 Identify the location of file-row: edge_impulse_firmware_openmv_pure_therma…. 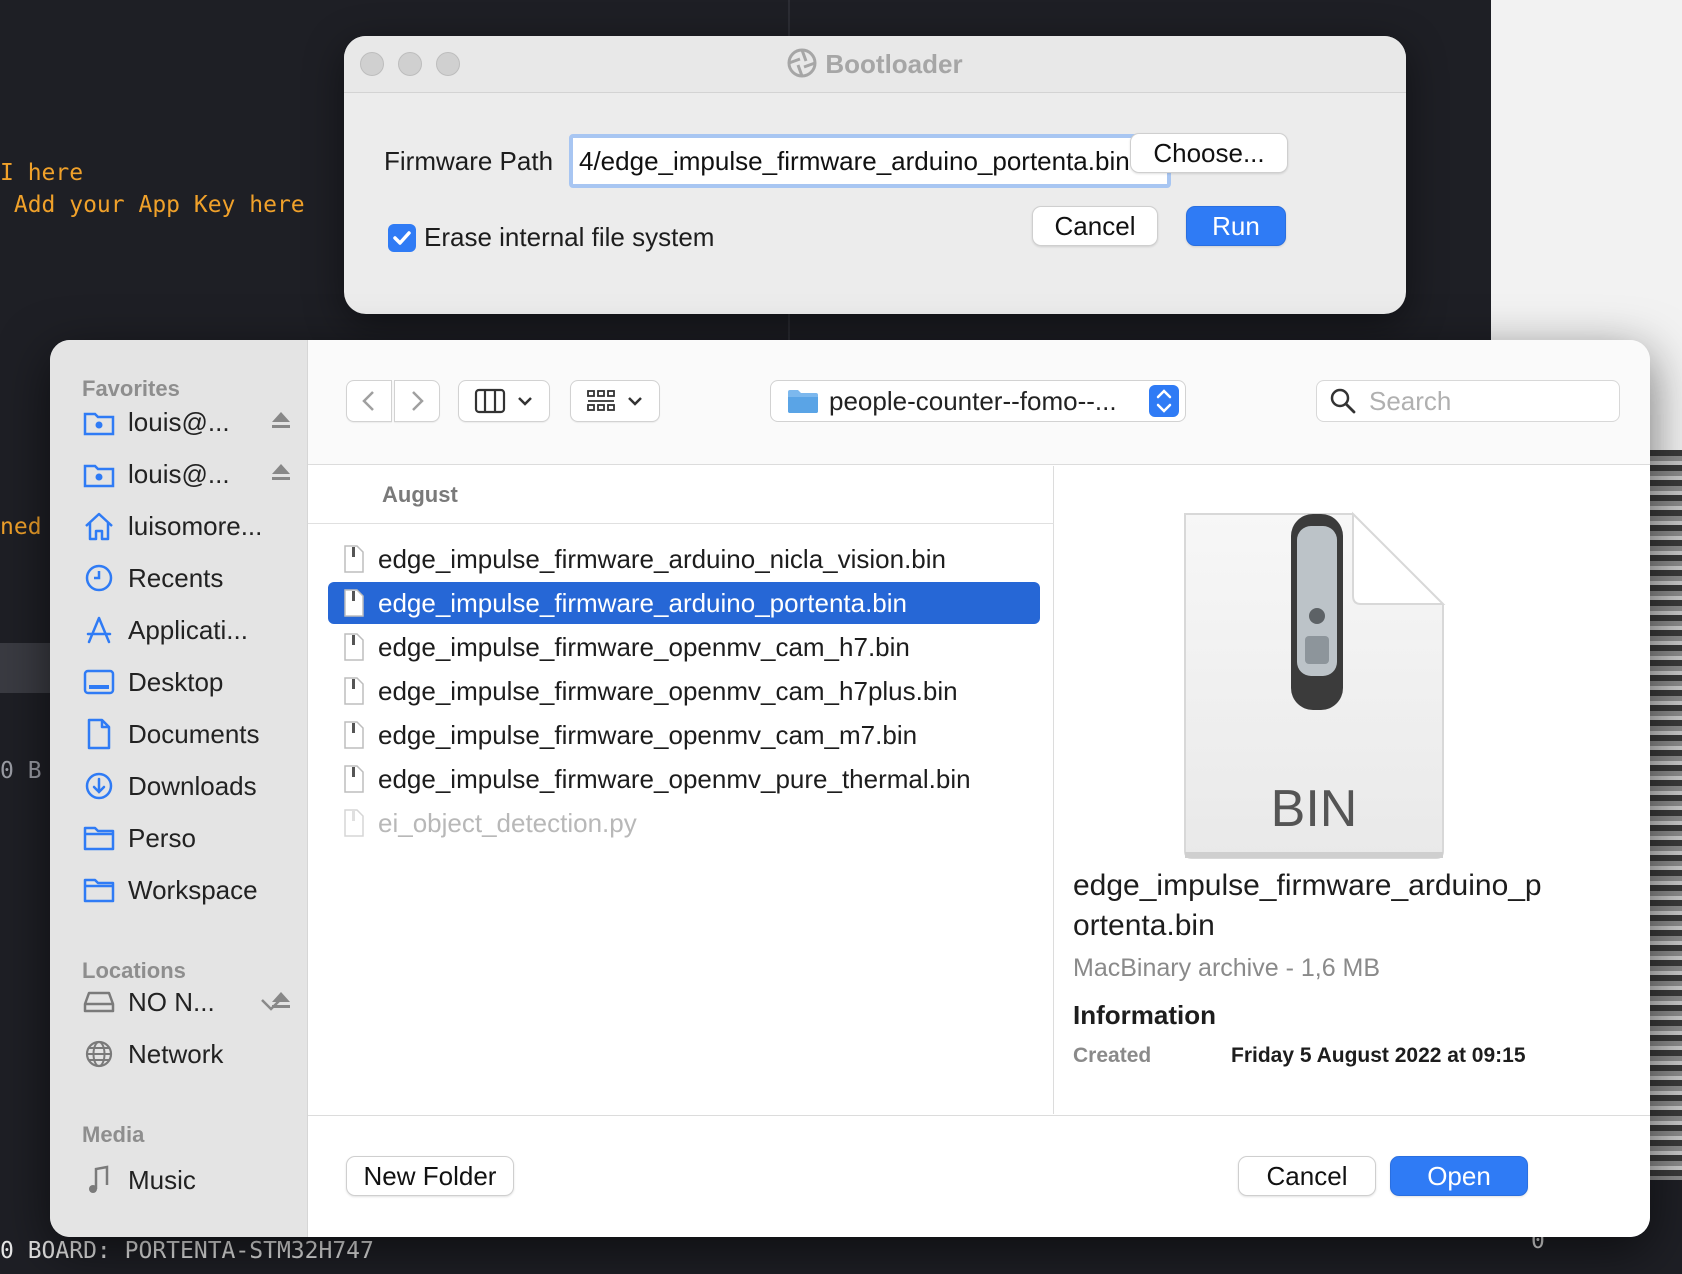
(684, 779).